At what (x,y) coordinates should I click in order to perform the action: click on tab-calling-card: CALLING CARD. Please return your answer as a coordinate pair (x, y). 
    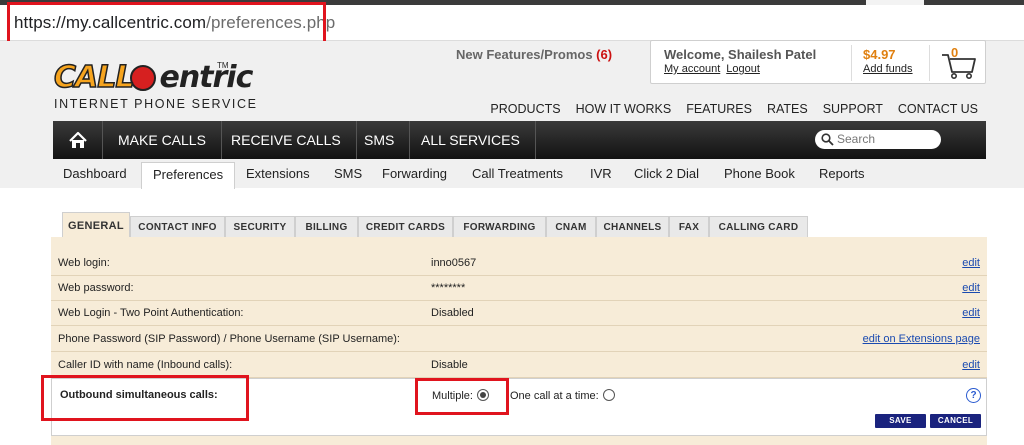
    Looking at the image, I should click on (758, 227).